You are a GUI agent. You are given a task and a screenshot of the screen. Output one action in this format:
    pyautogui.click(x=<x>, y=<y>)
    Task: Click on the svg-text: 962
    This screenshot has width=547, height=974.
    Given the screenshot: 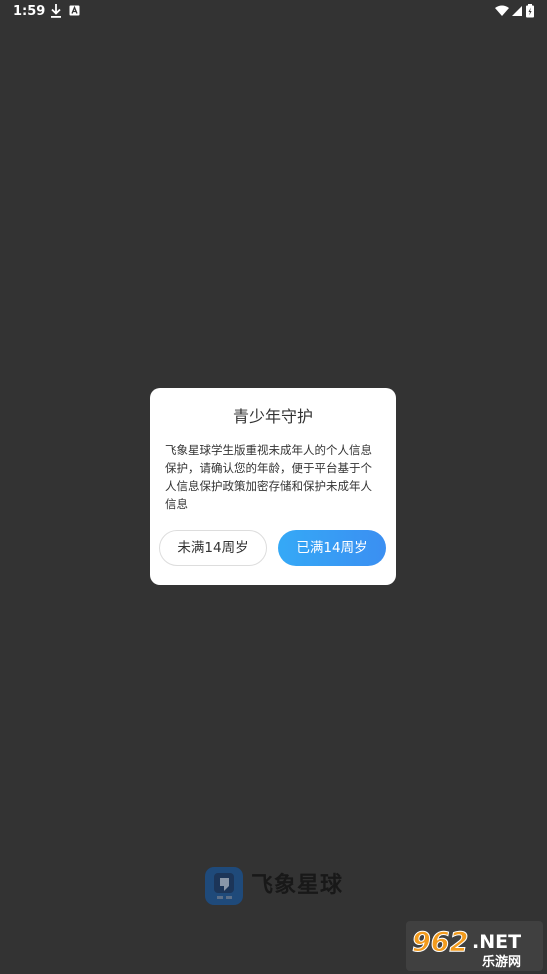 What is the action you would take?
    pyautogui.click(x=440, y=942)
    